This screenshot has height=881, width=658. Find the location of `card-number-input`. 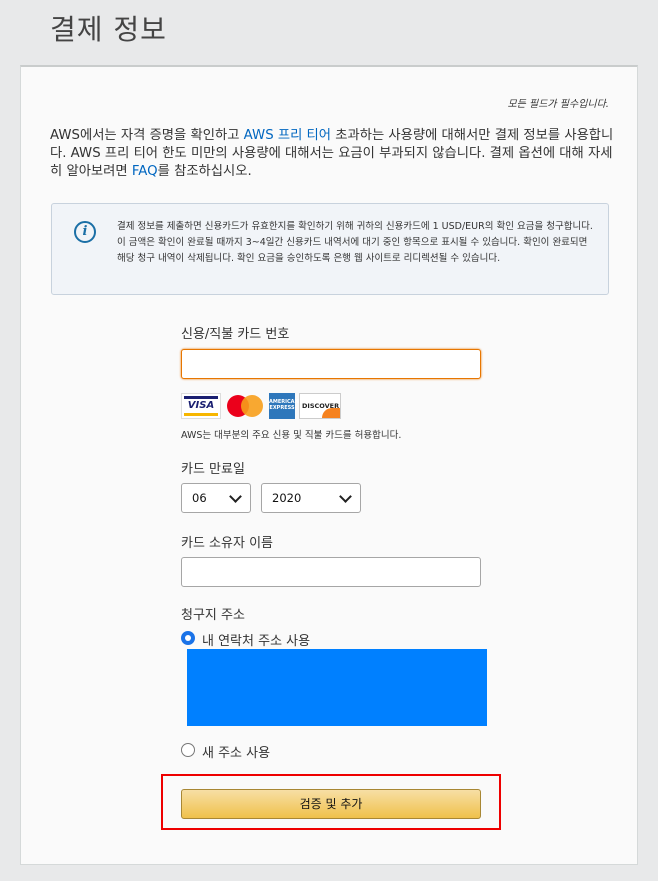

card-number-input is located at coordinates (331, 364).